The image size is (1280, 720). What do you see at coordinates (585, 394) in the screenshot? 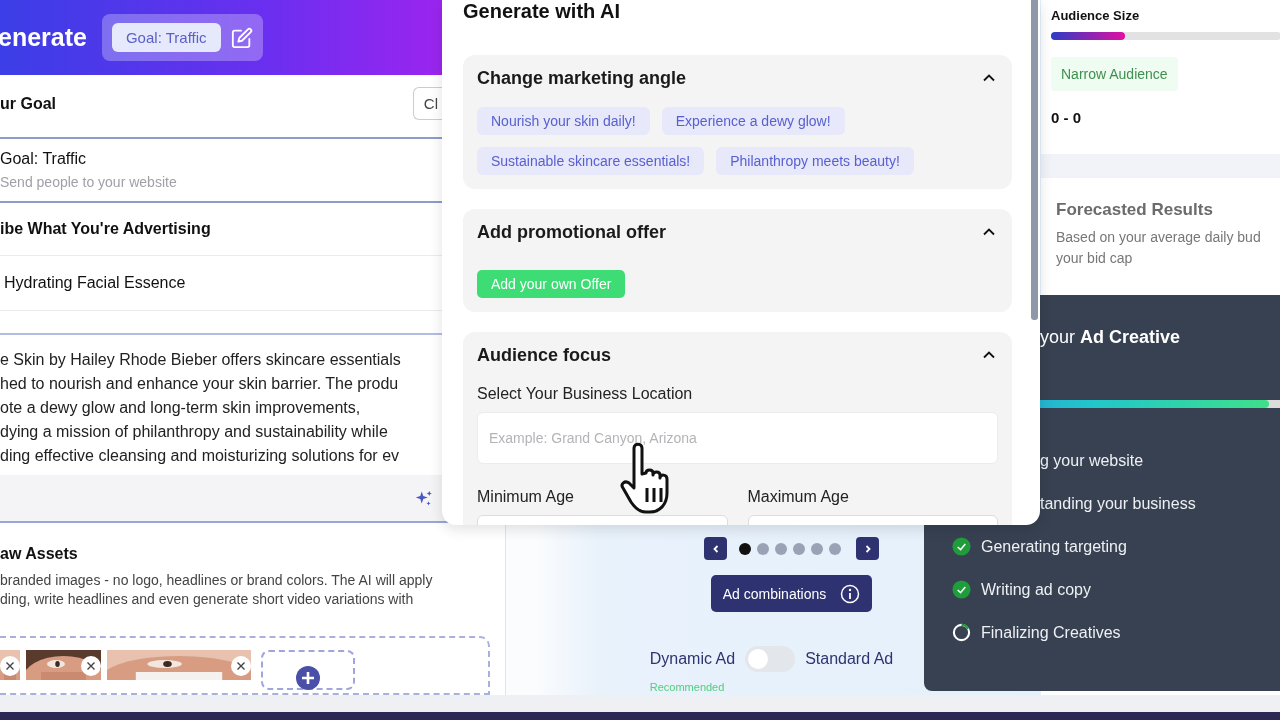
I see `field-label: Select Your Business Location` at bounding box center [585, 394].